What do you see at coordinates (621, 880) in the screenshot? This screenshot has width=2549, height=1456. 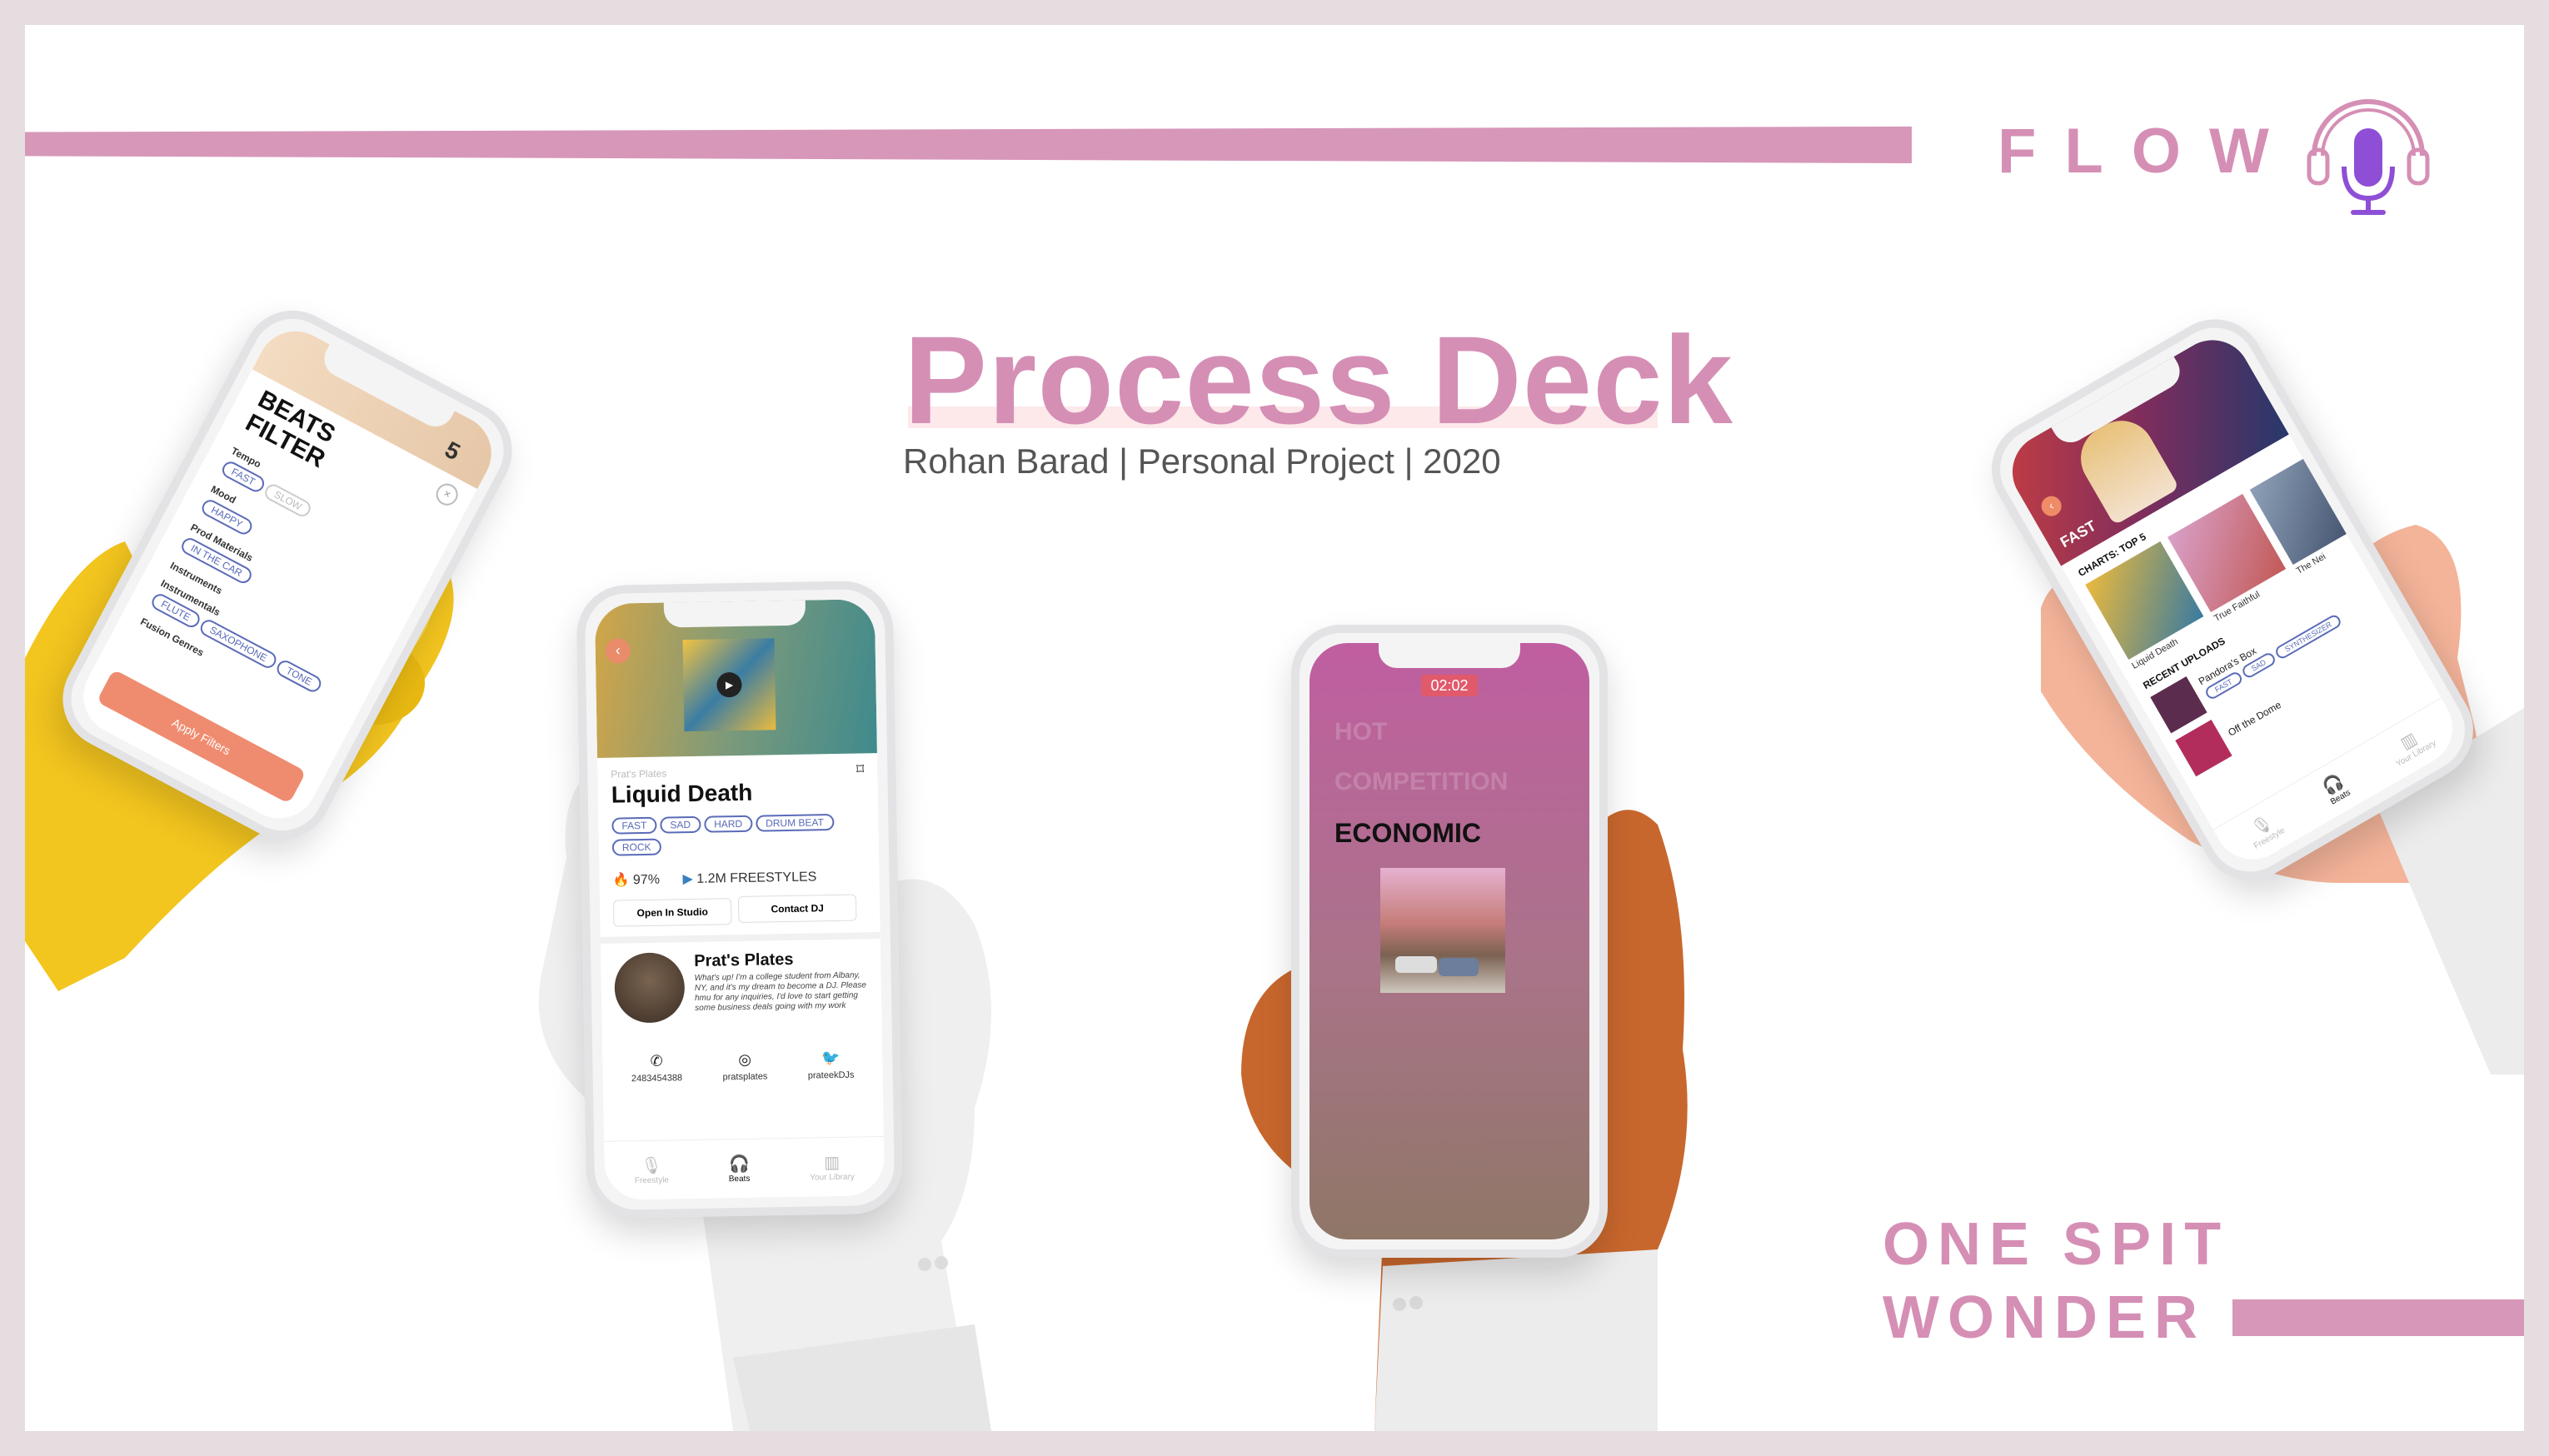 I see `fire-icon: 🔥` at bounding box center [621, 880].